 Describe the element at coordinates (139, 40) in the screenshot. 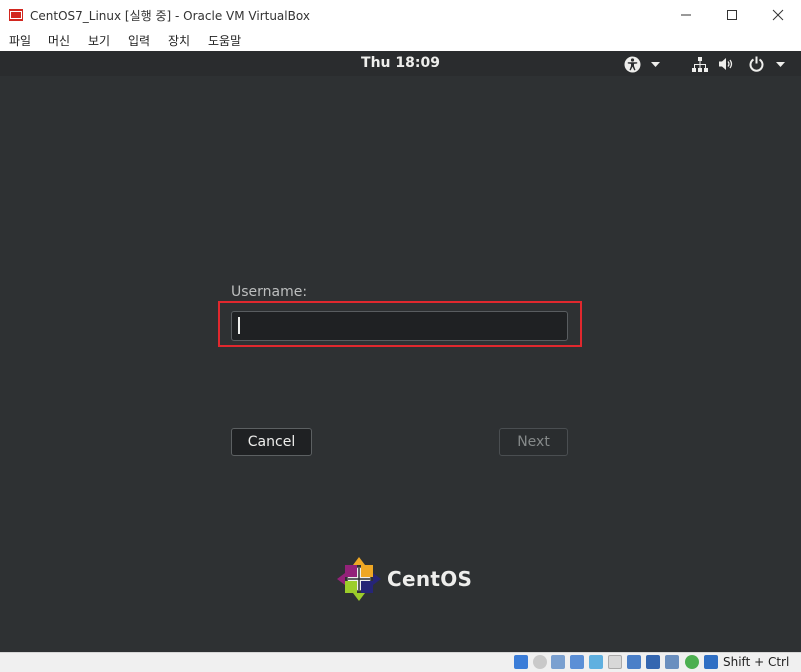

I see `menu-input: 입력` at that location.